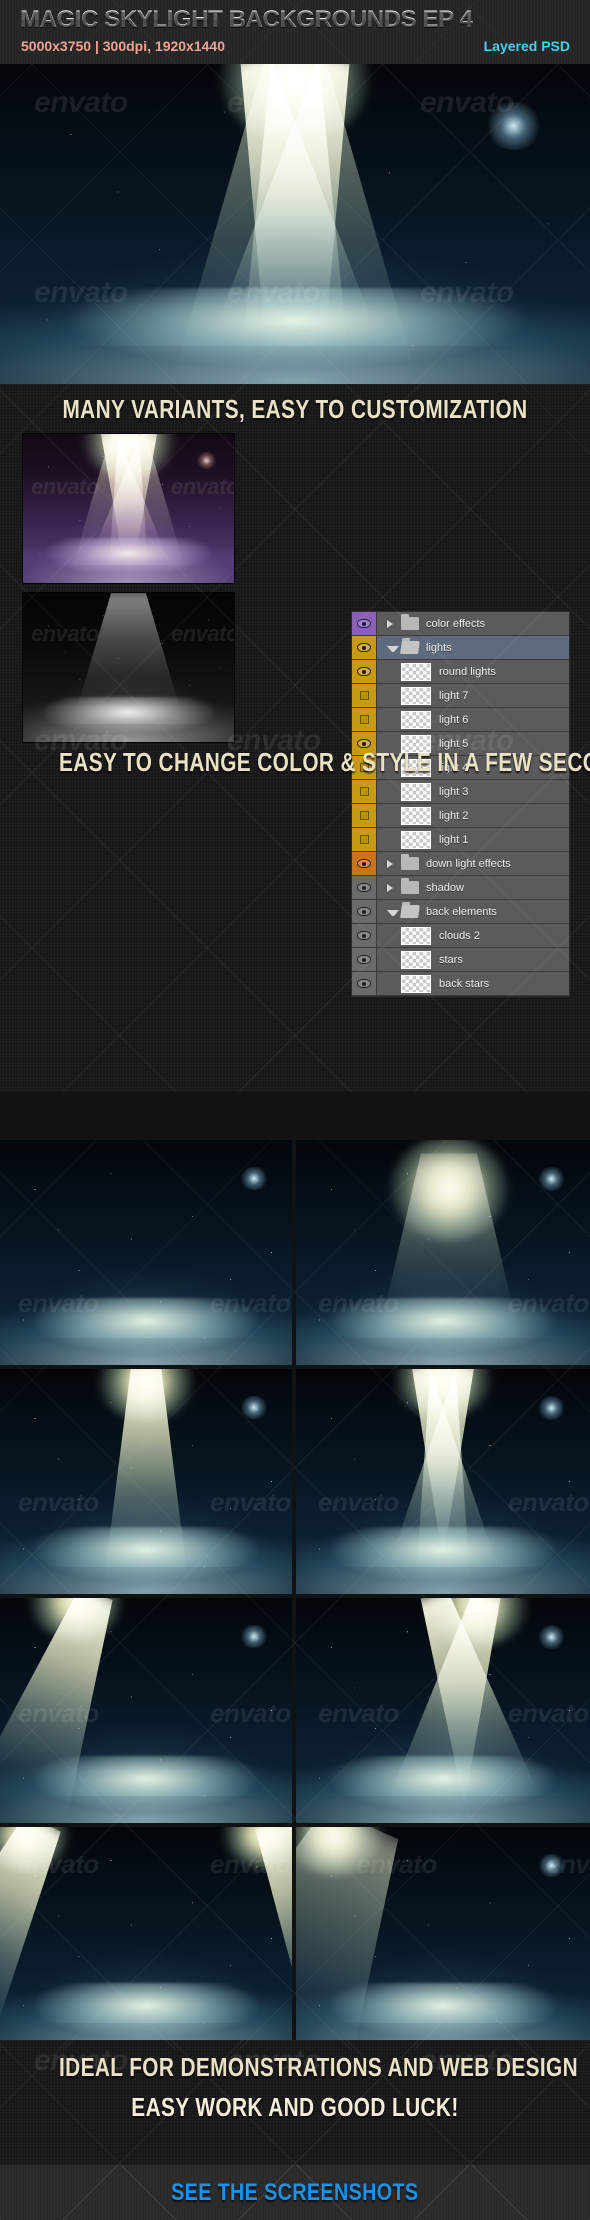  Describe the element at coordinates (467, 671) in the screenshot. I see `layer-name: round lights` at that location.